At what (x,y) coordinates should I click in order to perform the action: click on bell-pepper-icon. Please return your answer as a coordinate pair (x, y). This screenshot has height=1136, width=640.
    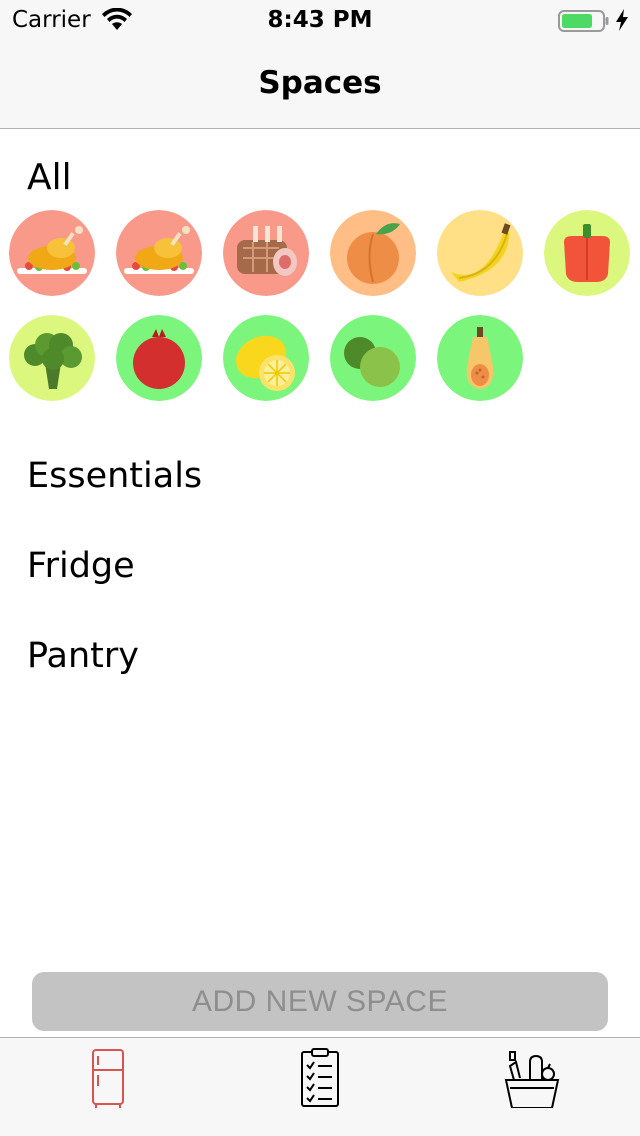
    Looking at the image, I should click on (587, 253).